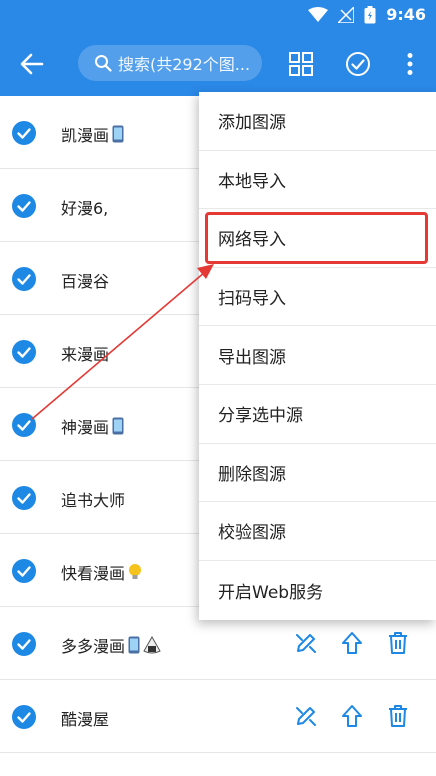 The height and width of the screenshot is (776, 436). I want to click on signal-icon, so click(346, 14).